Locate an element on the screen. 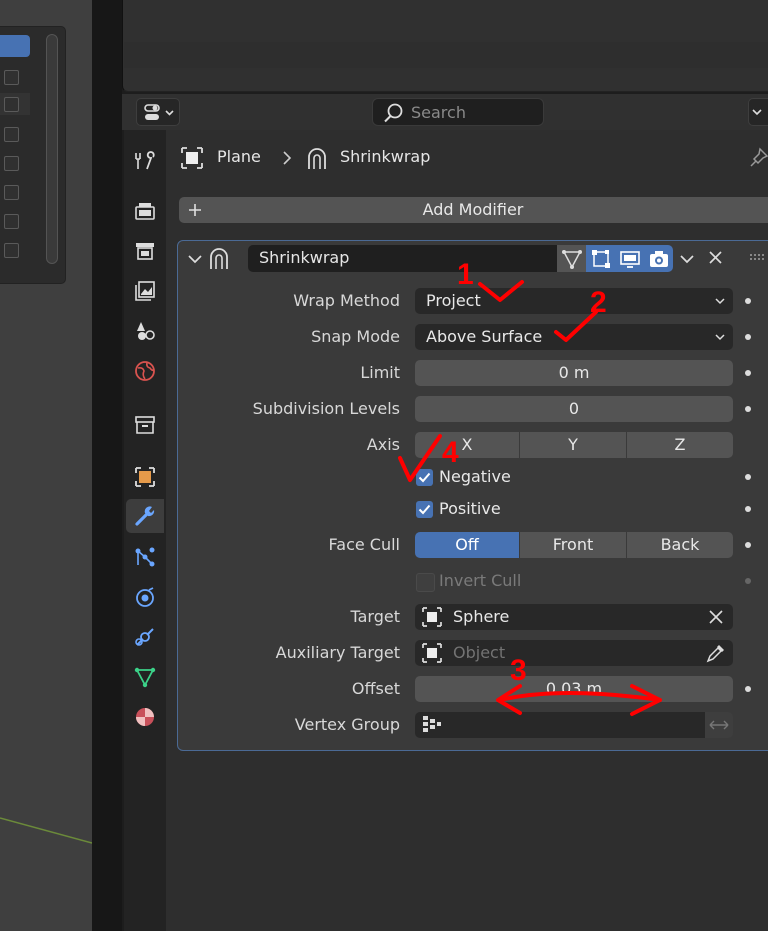  tab-particles is located at coordinates (145, 557).